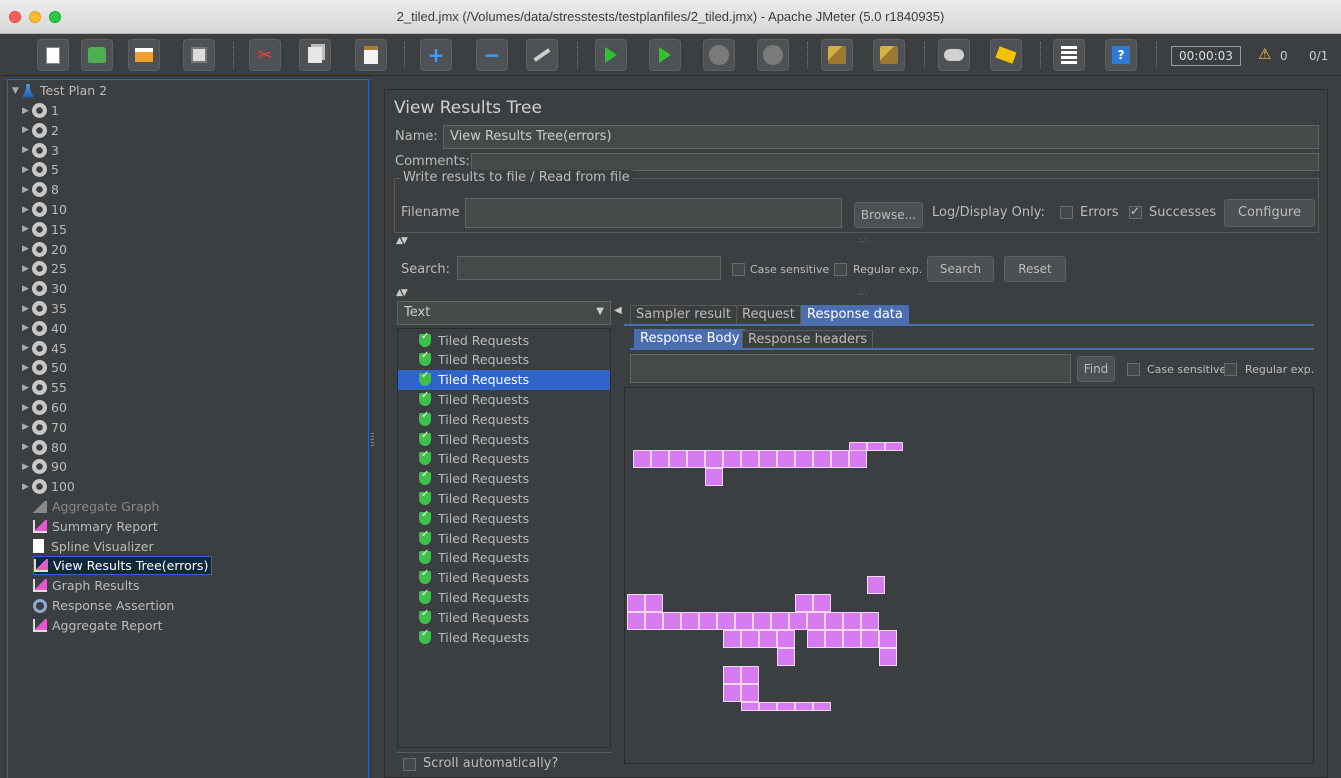 The image size is (1341, 778). What do you see at coordinates (850, 368) in the screenshot?
I see `find-input` at bounding box center [850, 368].